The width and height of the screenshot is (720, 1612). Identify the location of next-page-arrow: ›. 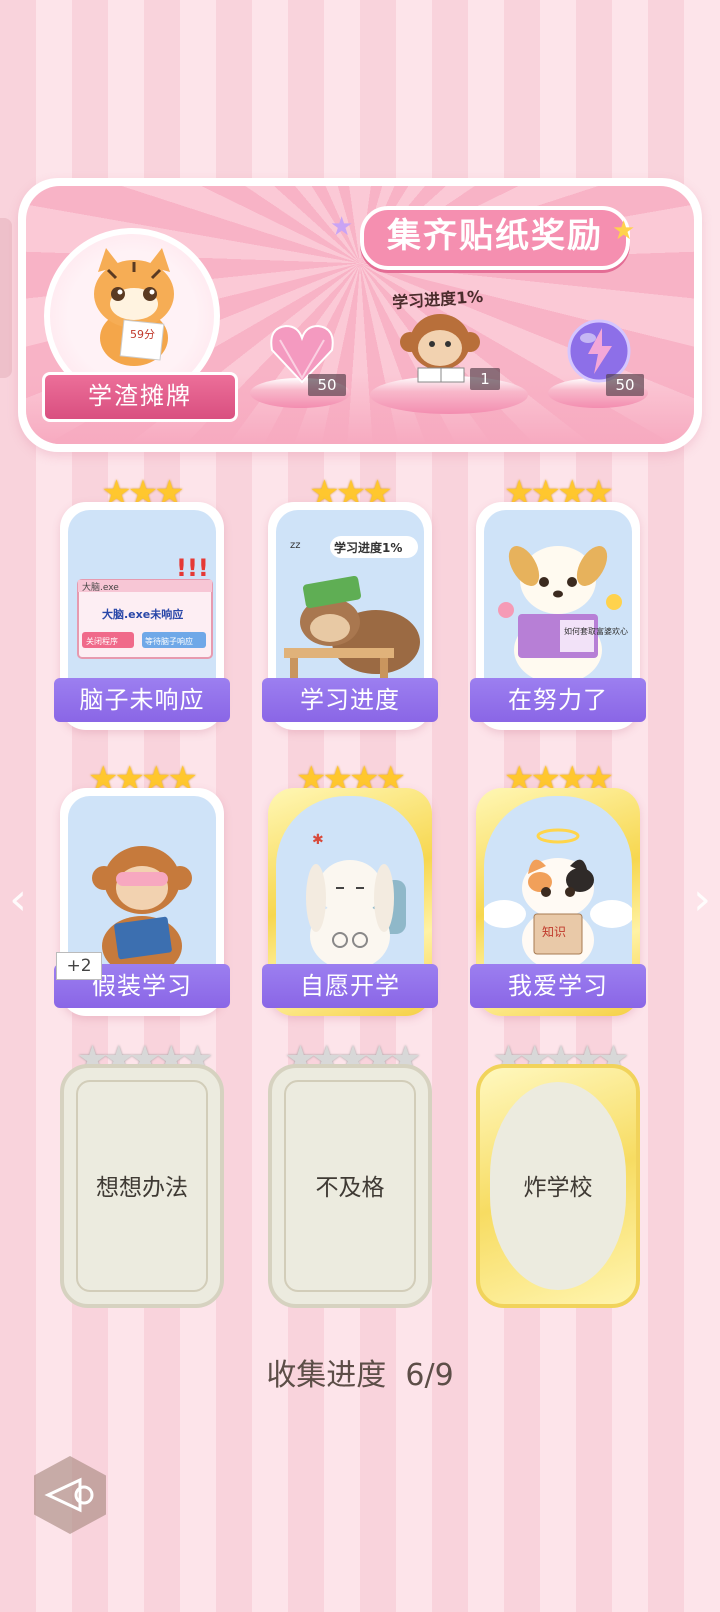
(702, 900).